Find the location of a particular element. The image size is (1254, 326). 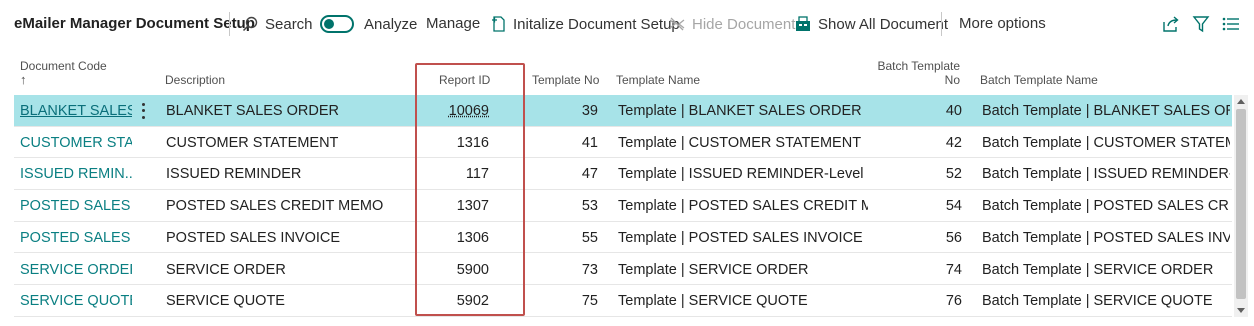

template-no-cell: 73 is located at coordinates (589, 269).